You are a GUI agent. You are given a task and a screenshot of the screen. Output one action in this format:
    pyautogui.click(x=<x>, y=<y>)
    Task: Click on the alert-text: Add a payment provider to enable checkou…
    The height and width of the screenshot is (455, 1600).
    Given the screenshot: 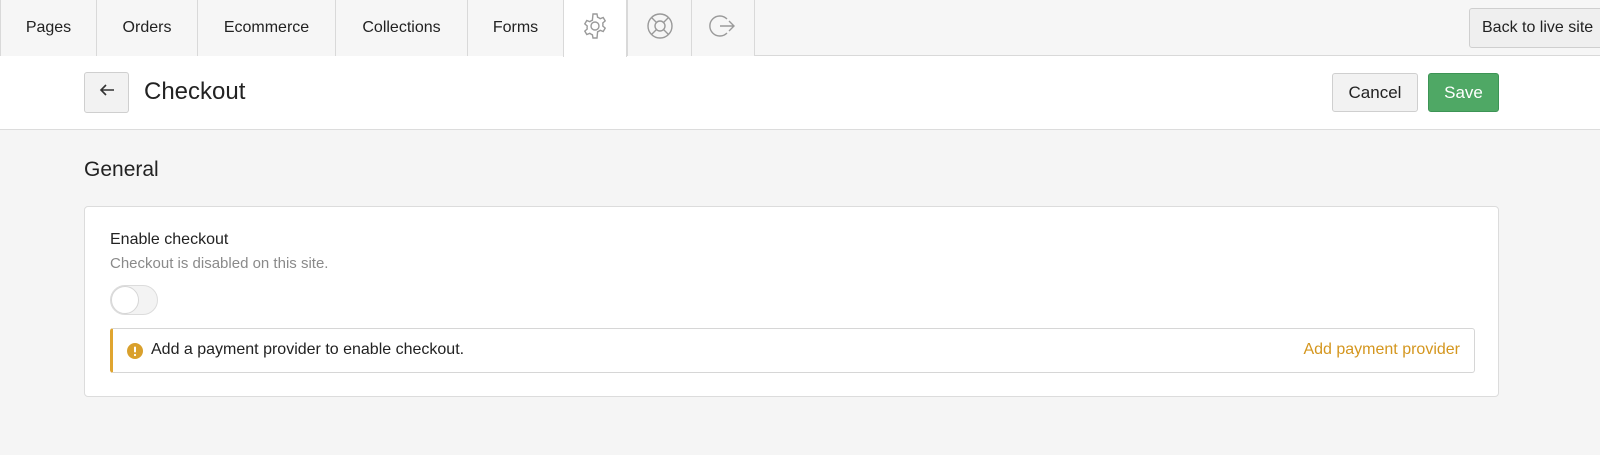 What is the action you would take?
    pyautogui.click(x=308, y=349)
    